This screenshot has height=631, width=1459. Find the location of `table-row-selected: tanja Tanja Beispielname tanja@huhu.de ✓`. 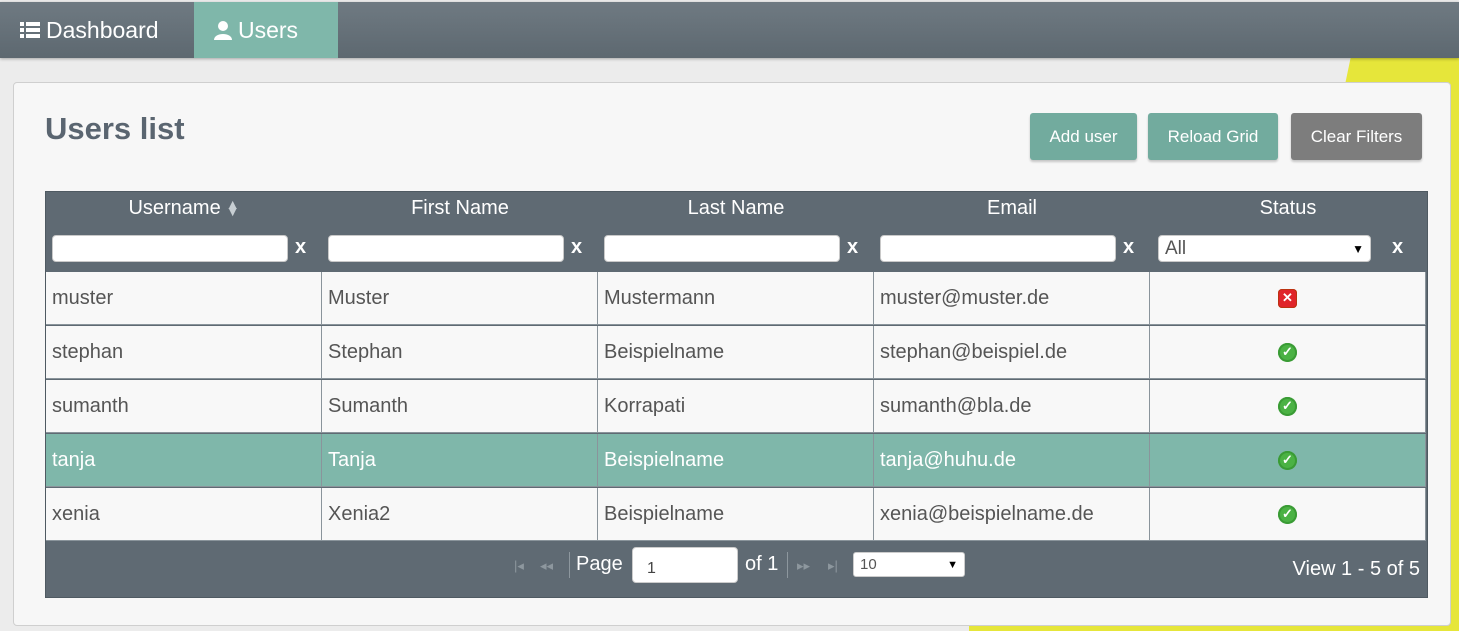

table-row-selected: tanja Tanja Beispielname tanja@huhu.de ✓ is located at coordinates (736, 460).